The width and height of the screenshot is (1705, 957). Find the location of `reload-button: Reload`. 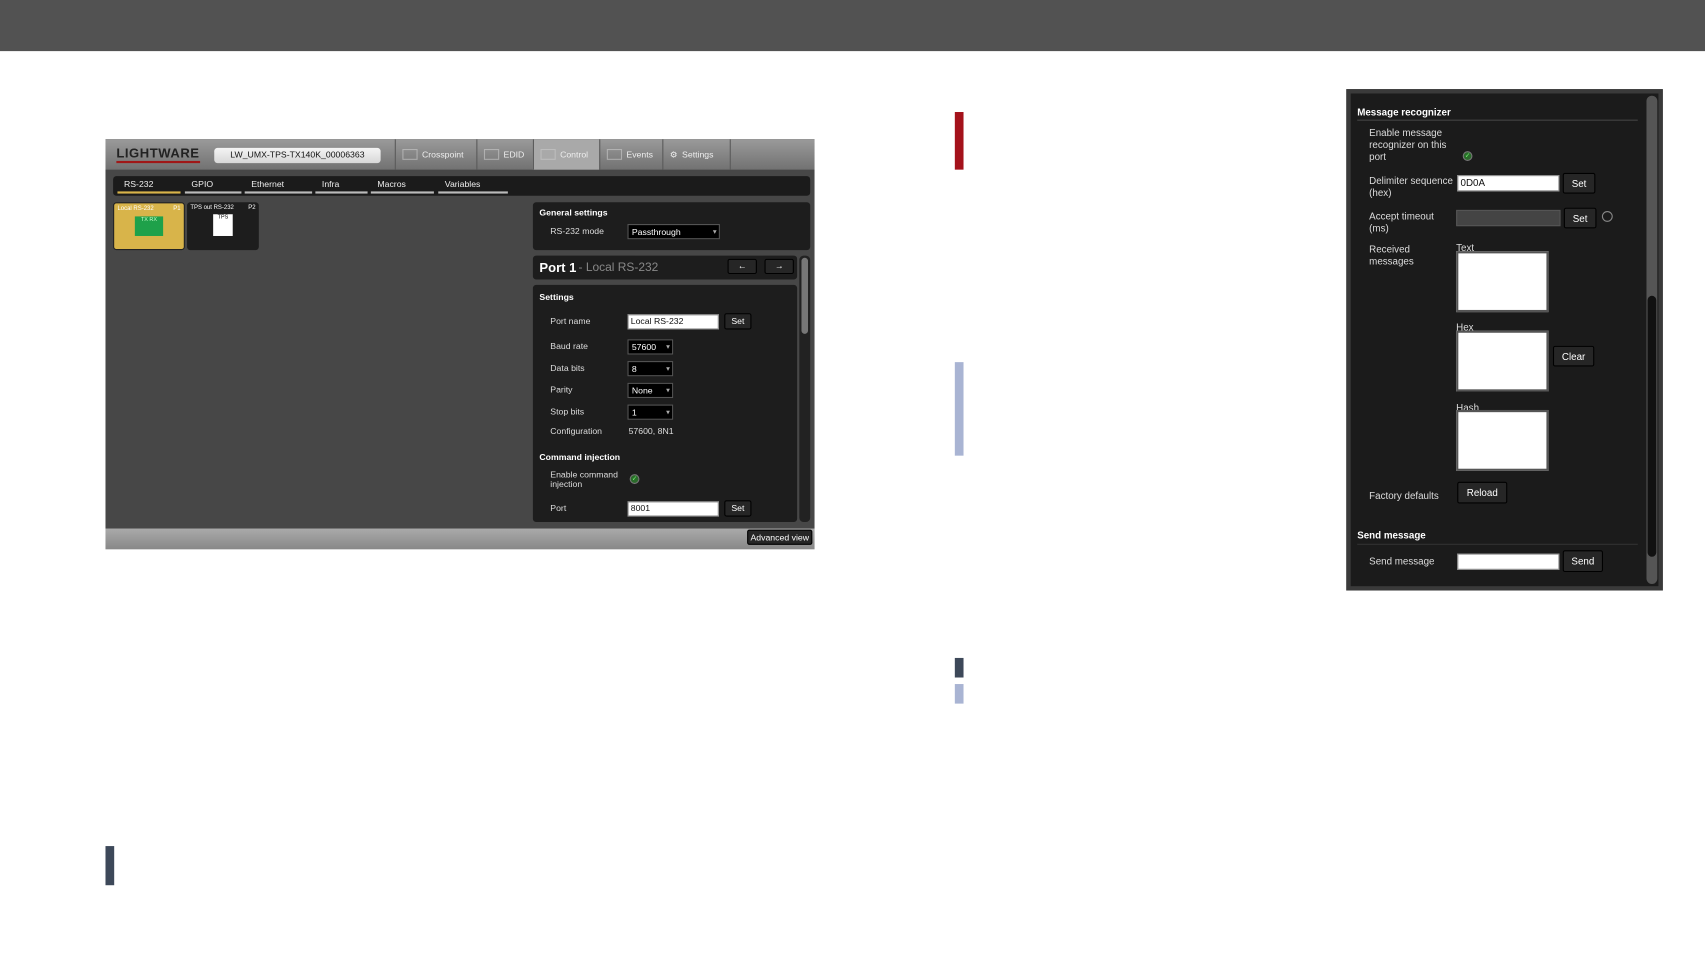

reload-button: Reload is located at coordinates (1482, 492).